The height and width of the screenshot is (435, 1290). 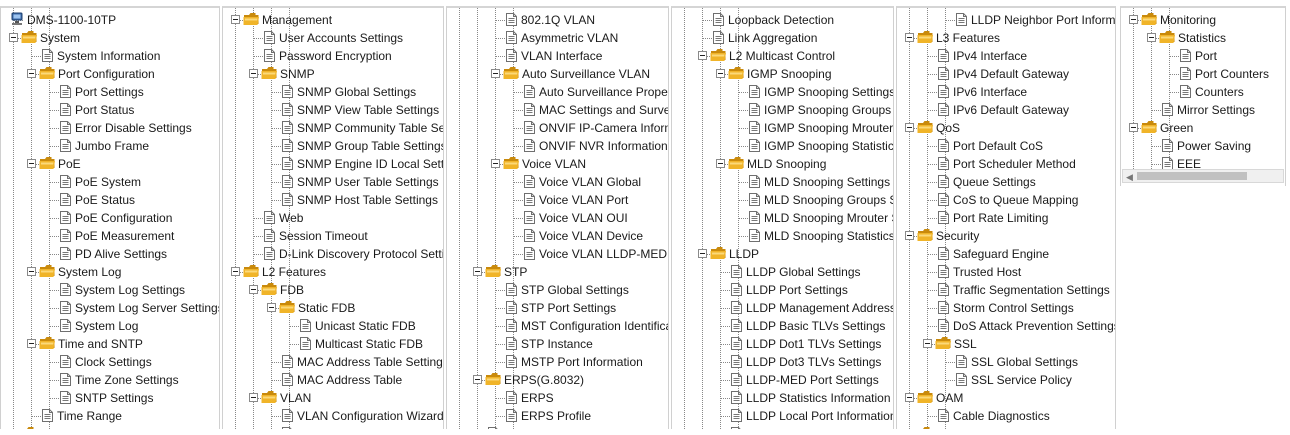 I want to click on tree-item-port-default-cos: Port Default CoS, so click(x=1006, y=146).